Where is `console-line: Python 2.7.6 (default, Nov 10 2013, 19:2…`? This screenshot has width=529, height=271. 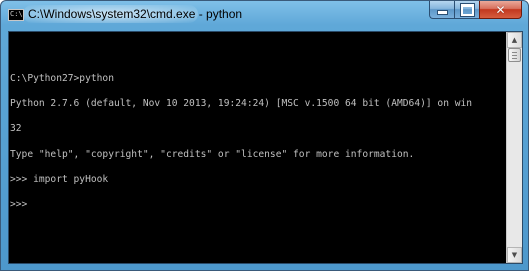
console-line: Python 2.7.6 (default, Nov 10 2013, 19:2… is located at coordinates (241, 104).